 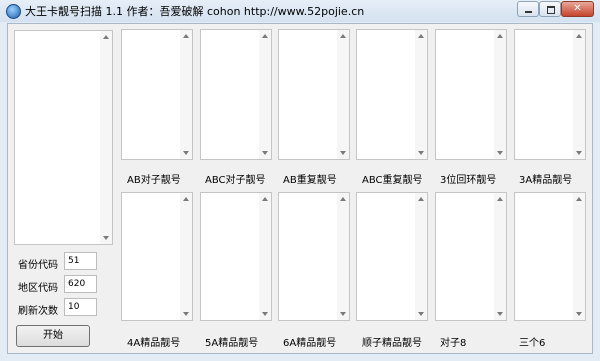 I want to click on list-6a, so click(x=314, y=256).